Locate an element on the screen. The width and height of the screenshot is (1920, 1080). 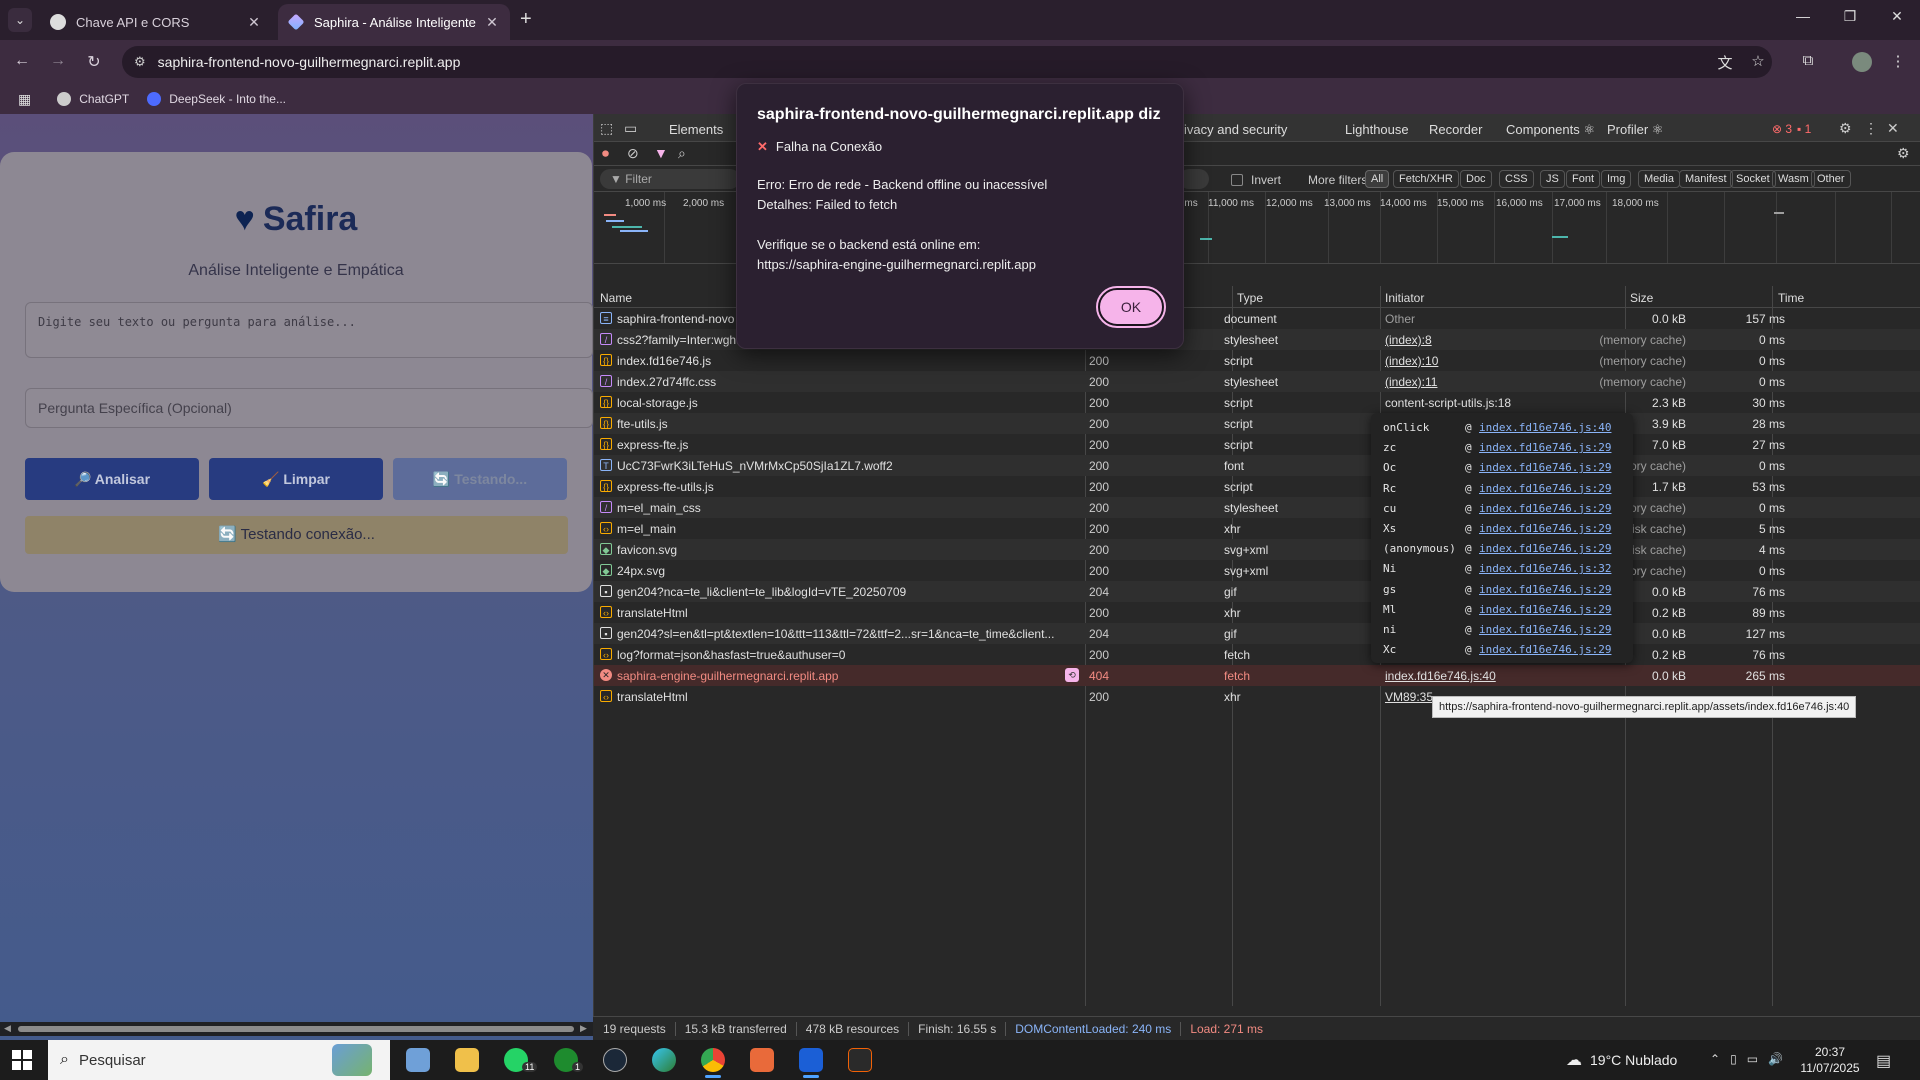
network-settings-icon: ⚙ is located at coordinates (1903, 153).